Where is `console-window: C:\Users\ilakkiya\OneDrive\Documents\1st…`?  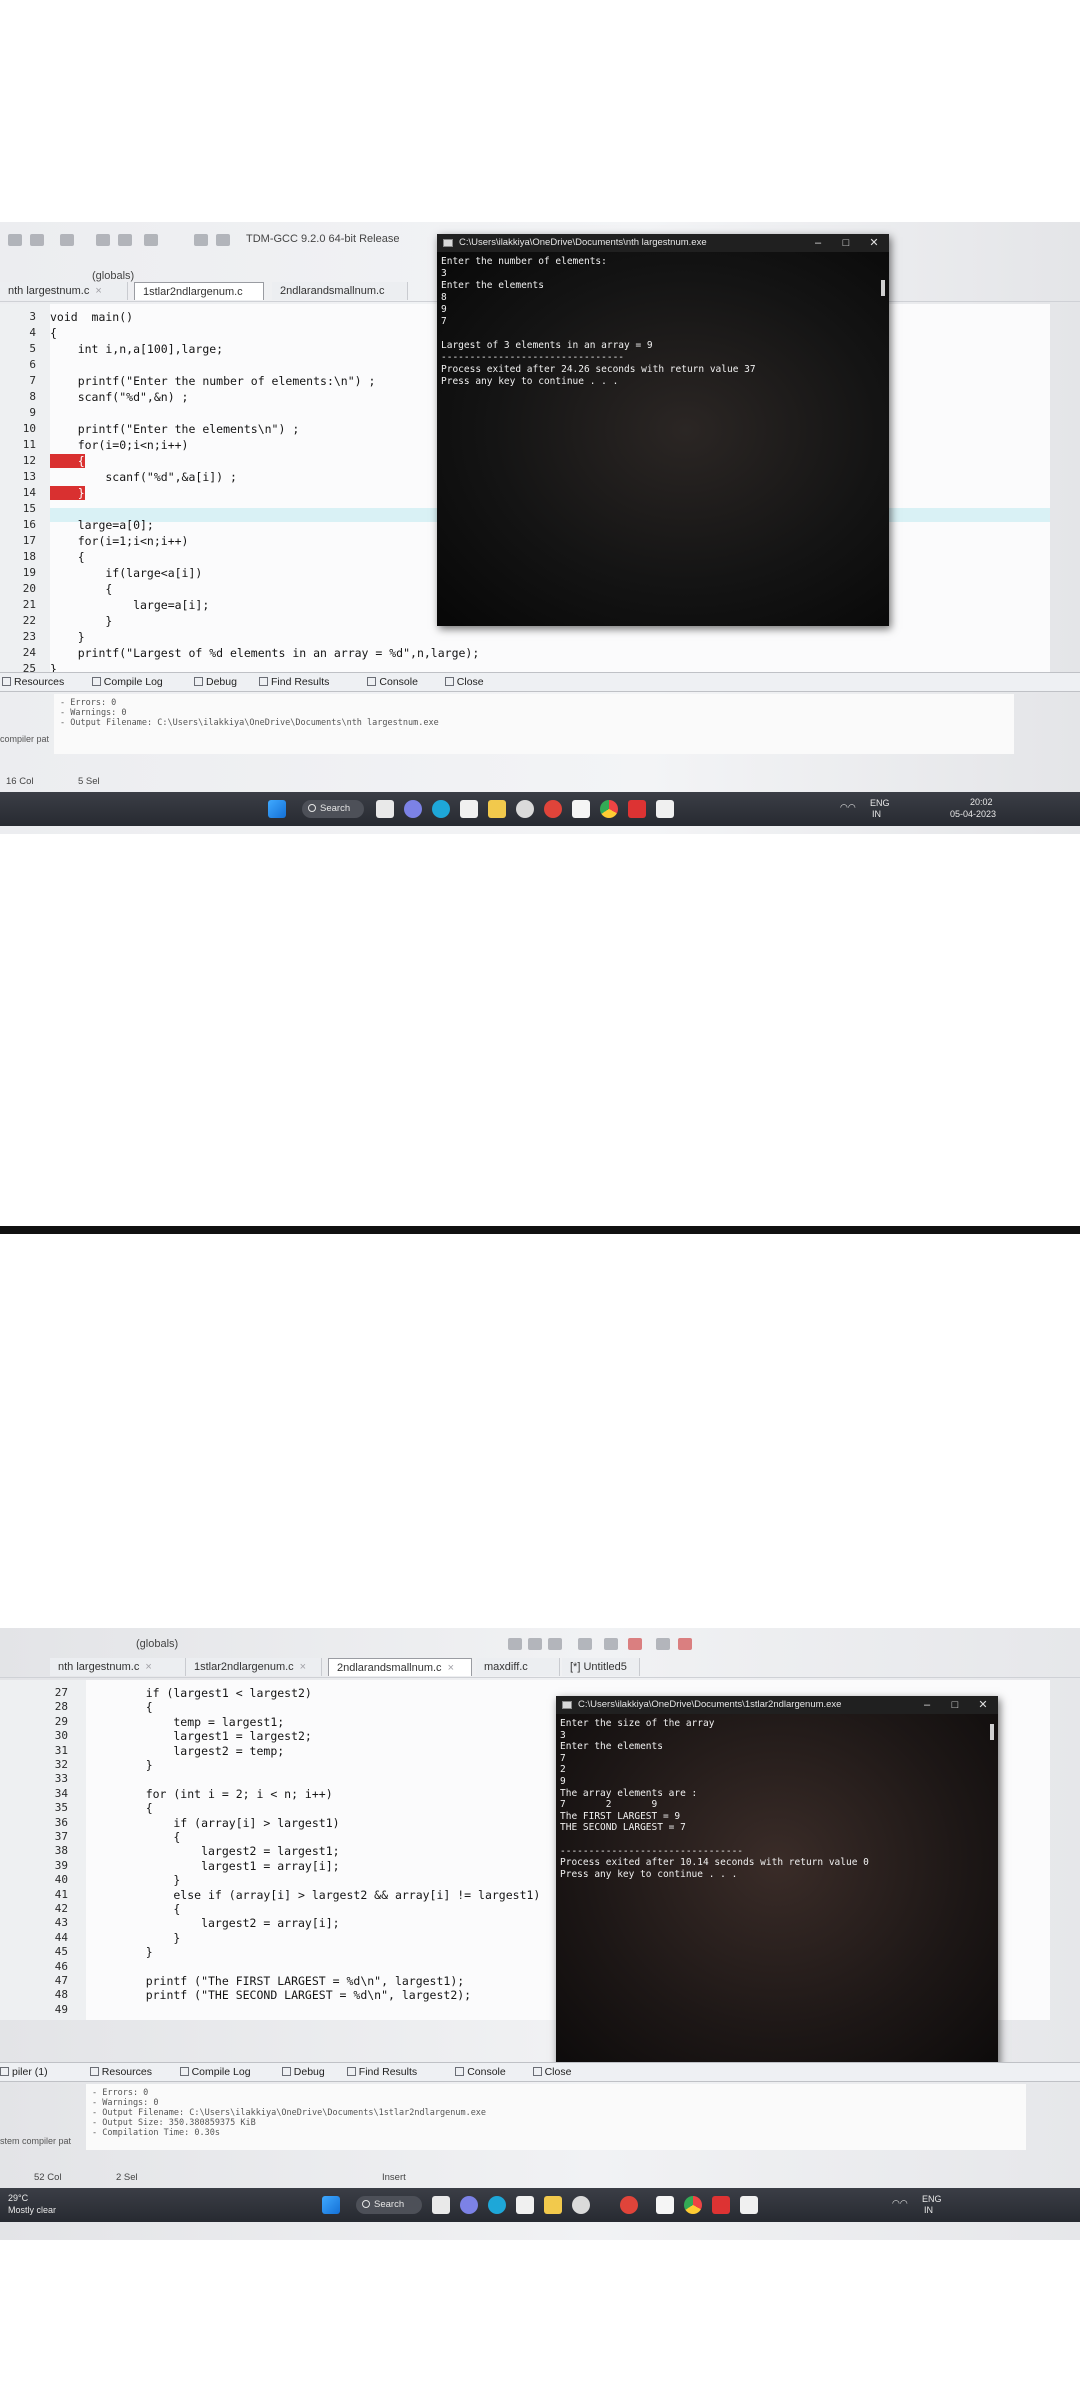
console-window: C:\Users\ilakkiya\OneDrive\Documents\1st… is located at coordinates (777, 1881).